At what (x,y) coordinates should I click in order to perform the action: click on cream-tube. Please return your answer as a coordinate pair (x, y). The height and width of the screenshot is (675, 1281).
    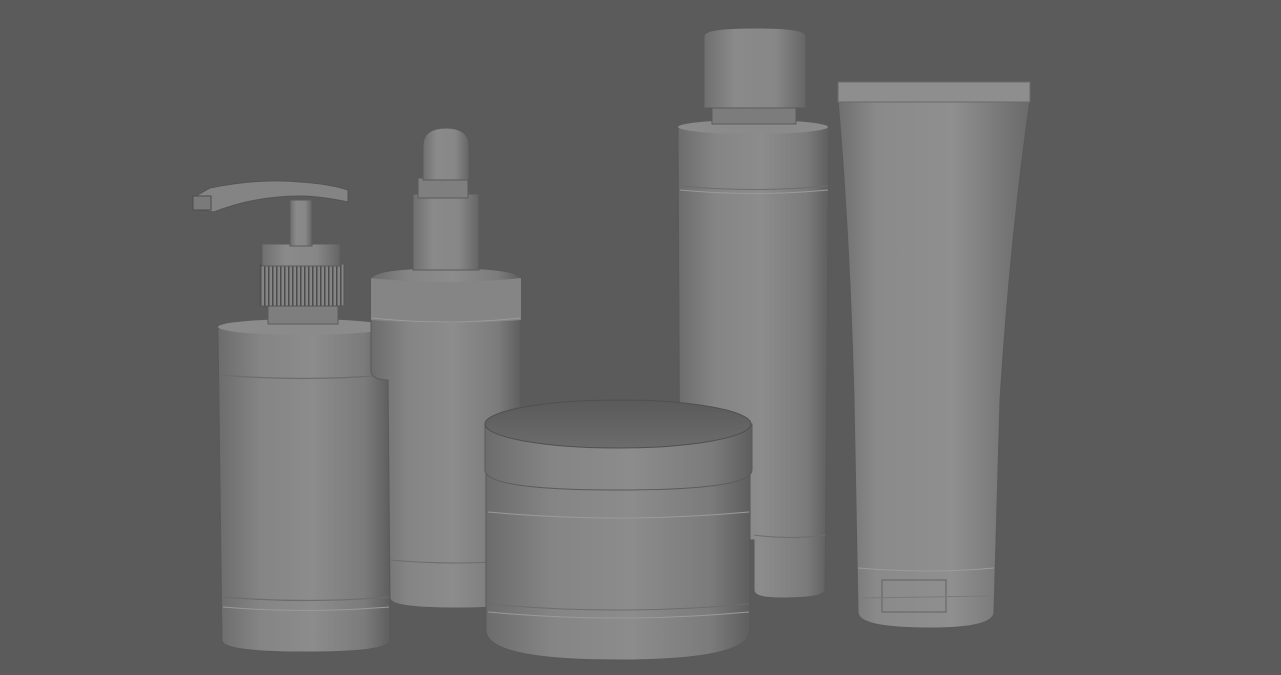
    Looking at the image, I should click on (934, 355).